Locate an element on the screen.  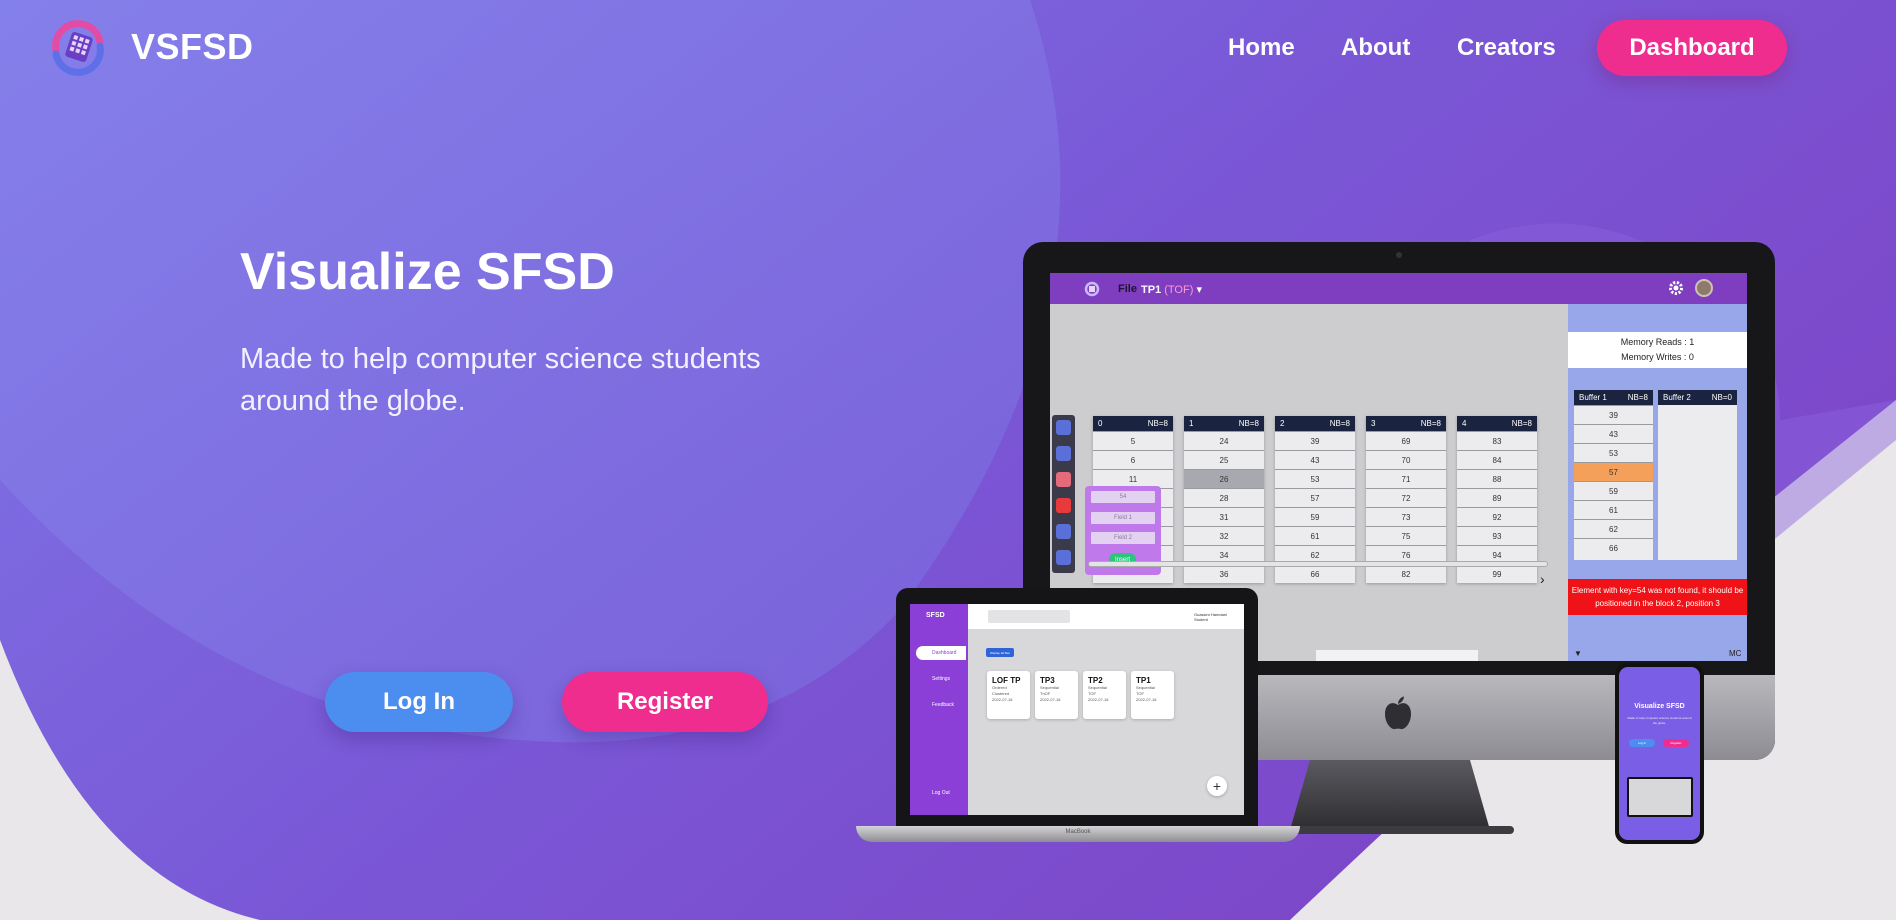
sidebar-item-settings: Settings is located at coordinates (941, 679).